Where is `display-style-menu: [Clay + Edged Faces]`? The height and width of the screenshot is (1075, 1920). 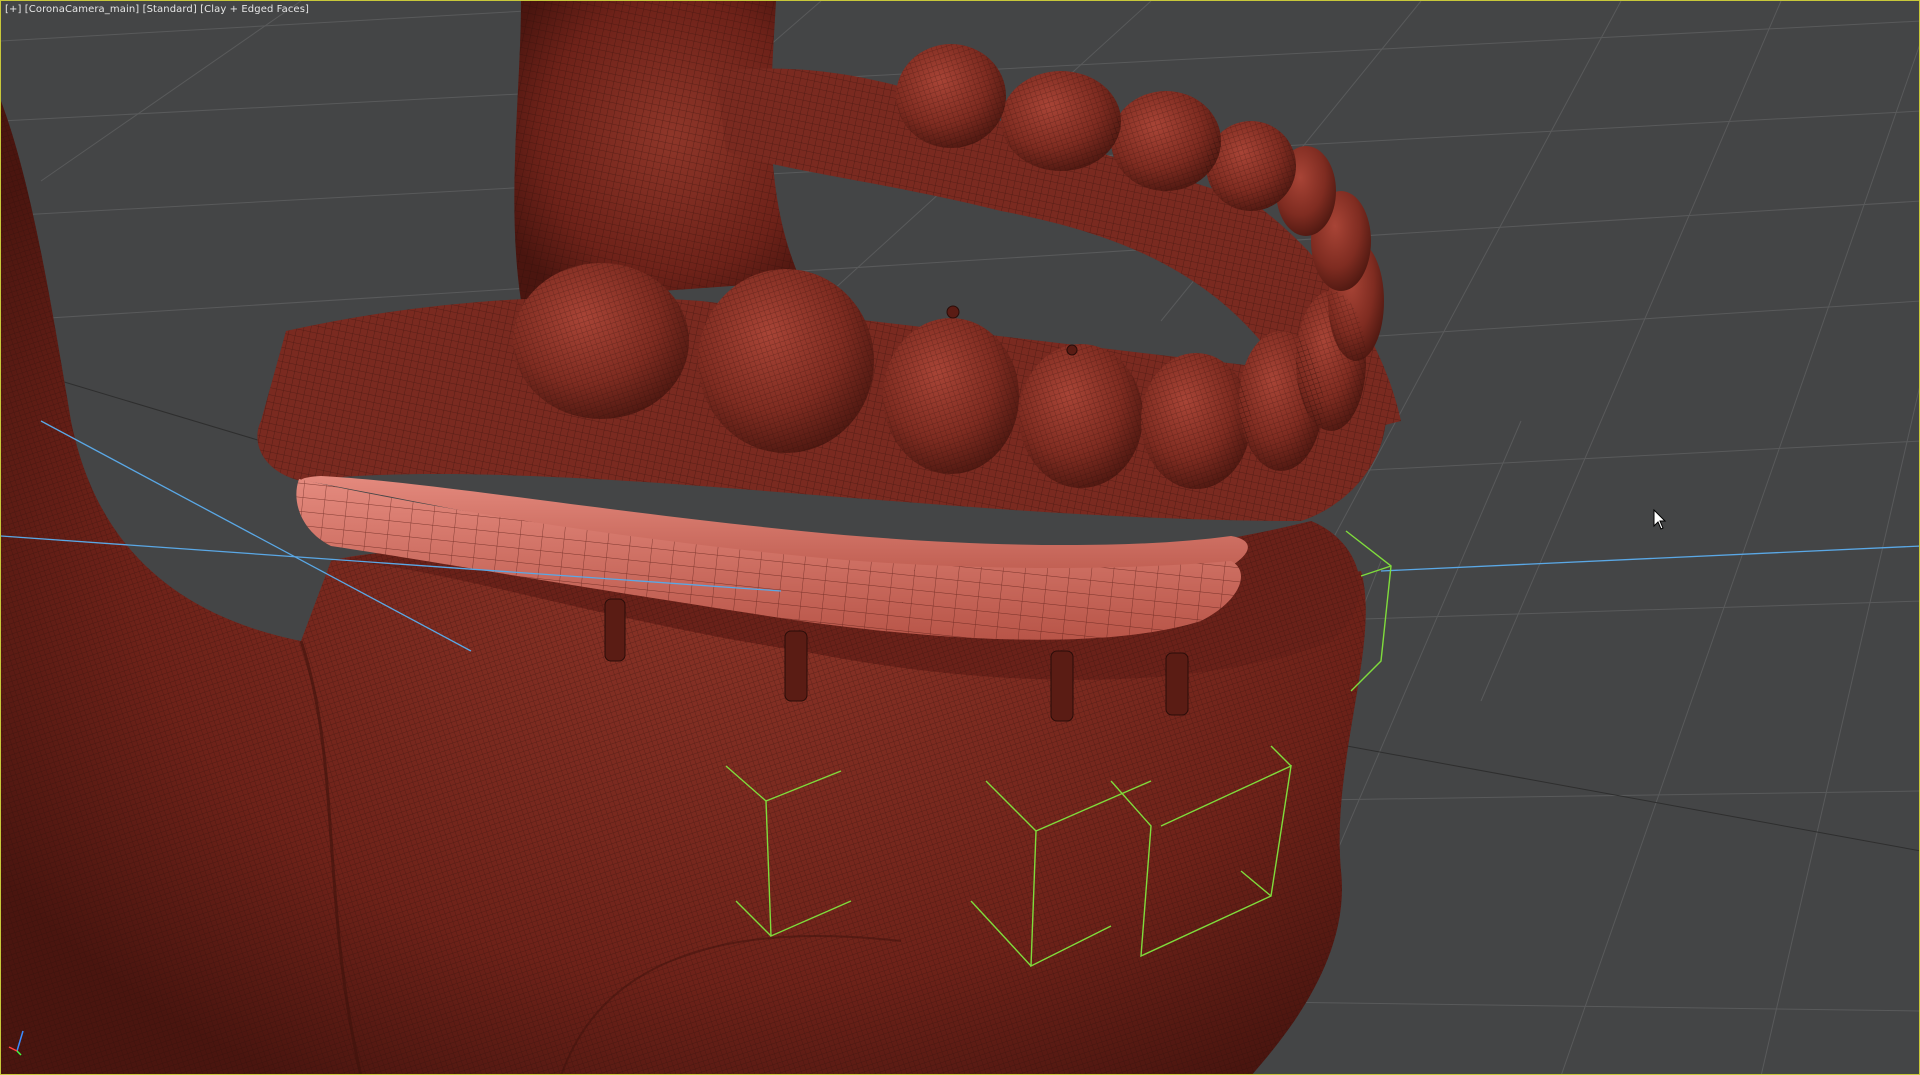 display-style-menu: [Clay + Edged Faces] is located at coordinates (254, 9).